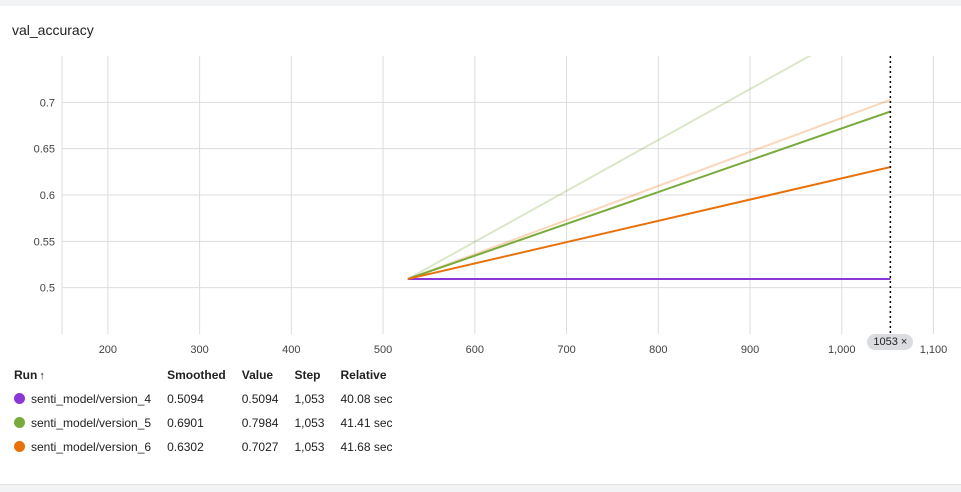 The width and height of the screenshot is (961, 492). What do you see at coordinates (44, 150) in the screenshot?
I see `y-tick-label: 0.65` at bounding box center [44, 150].